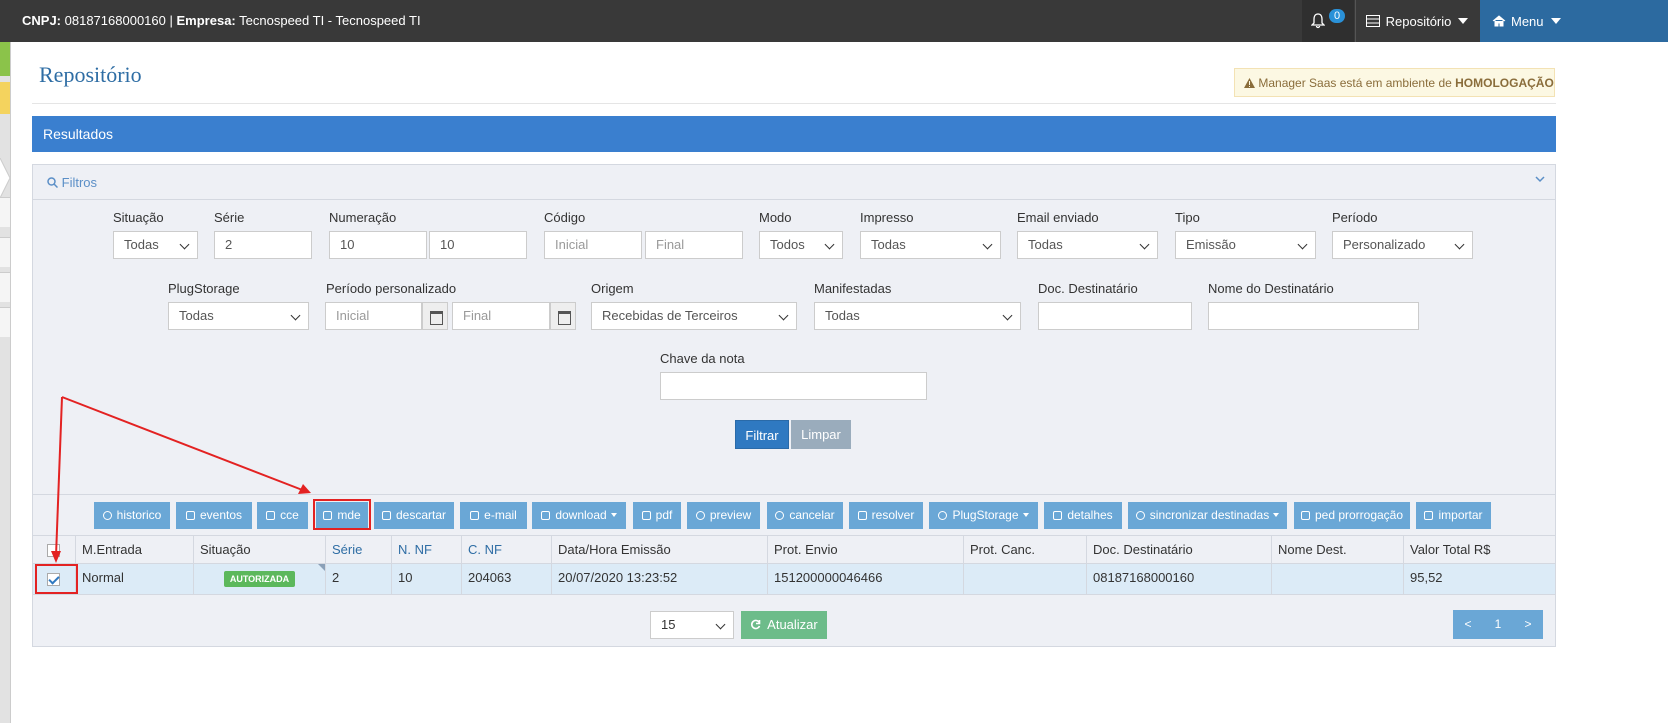 The height and width of the screenshot is (723, 1668). I want to click on annotation-arrows, so click(181, 479).